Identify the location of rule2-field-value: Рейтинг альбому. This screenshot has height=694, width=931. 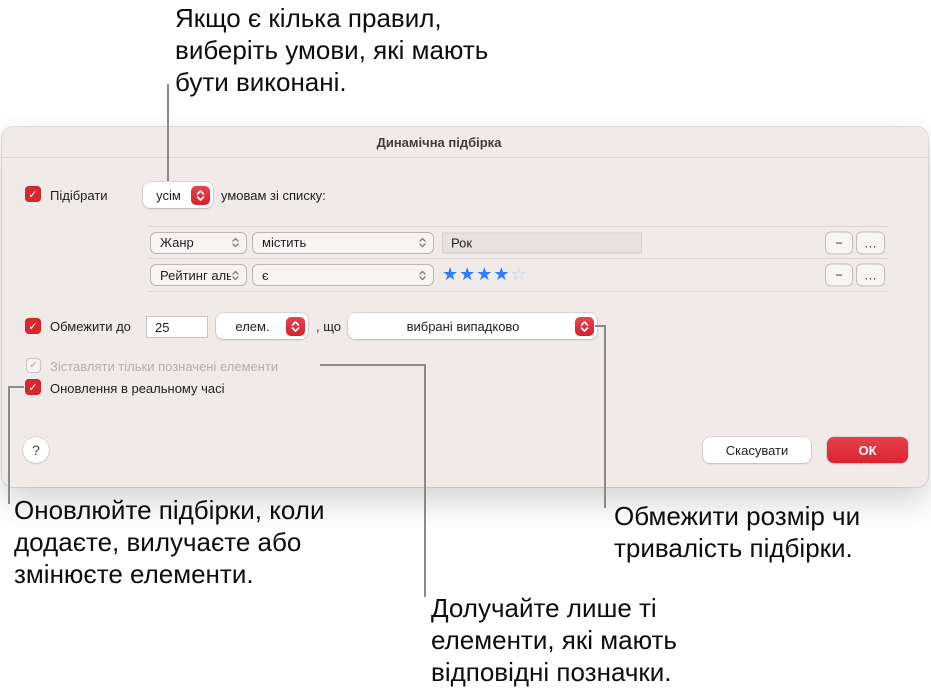
(195, 275).